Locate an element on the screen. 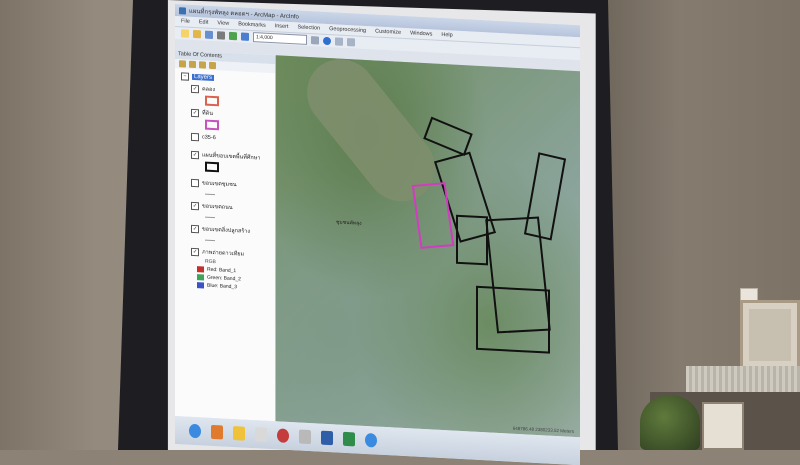 This screenshot has width=800, height=465. layer-label: แผนที่ขอบเขตพื้นที่ศึกษา is located at coordinates (231, 157).